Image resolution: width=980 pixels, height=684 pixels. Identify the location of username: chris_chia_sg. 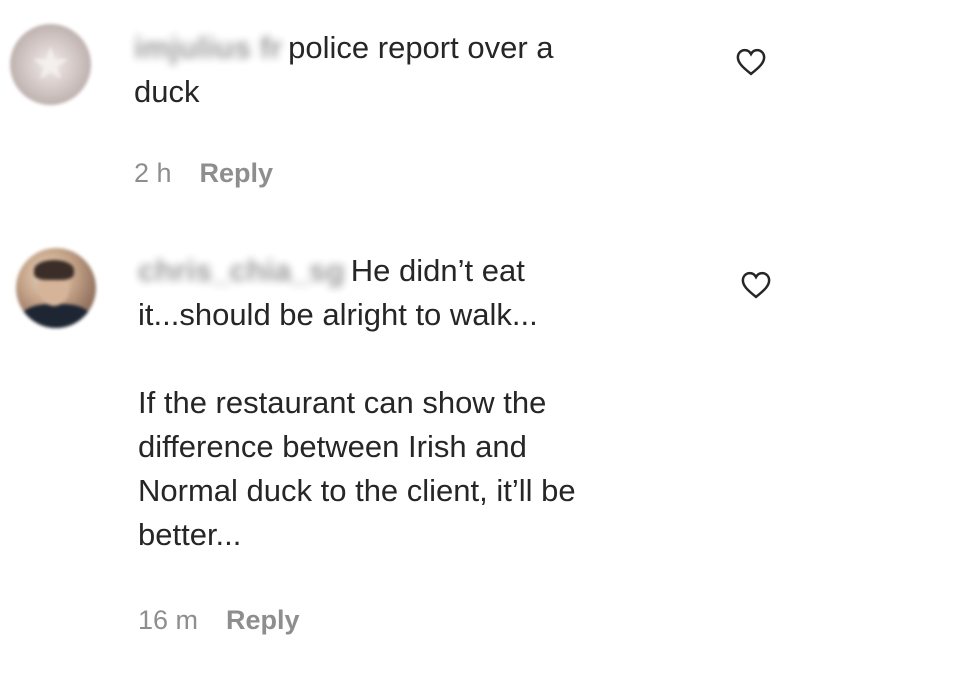
(241, 271).